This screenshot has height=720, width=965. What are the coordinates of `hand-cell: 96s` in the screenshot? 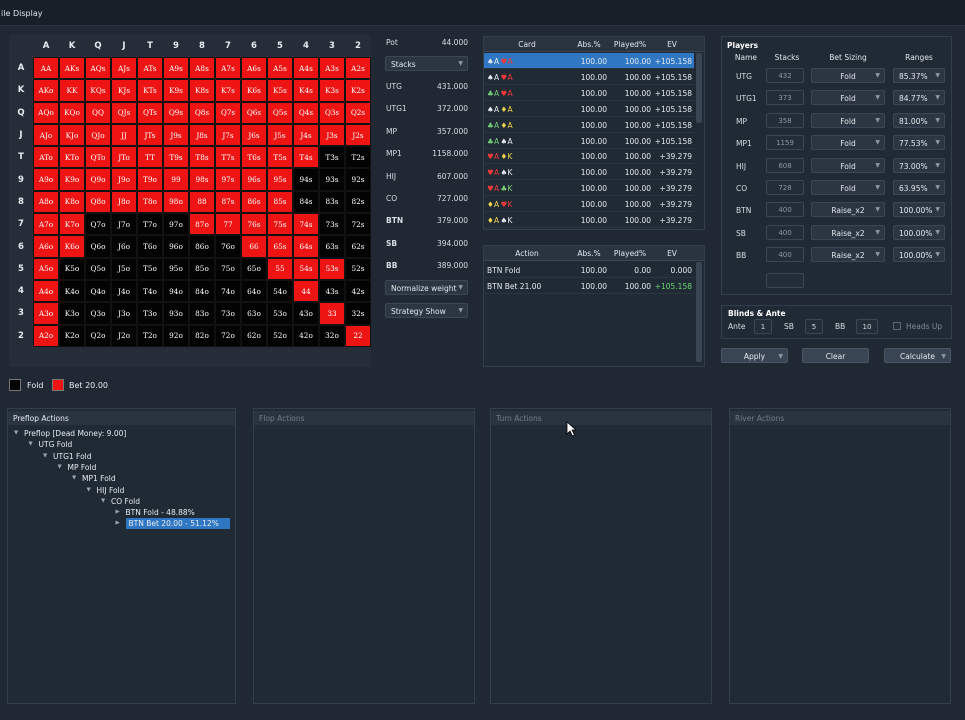 It's located at (254, 179).